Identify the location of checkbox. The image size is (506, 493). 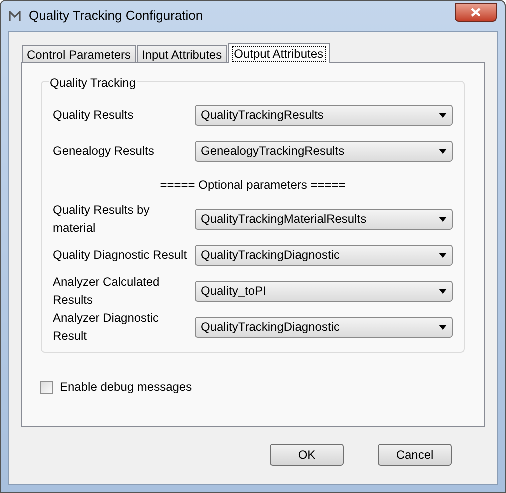
(46, 387).